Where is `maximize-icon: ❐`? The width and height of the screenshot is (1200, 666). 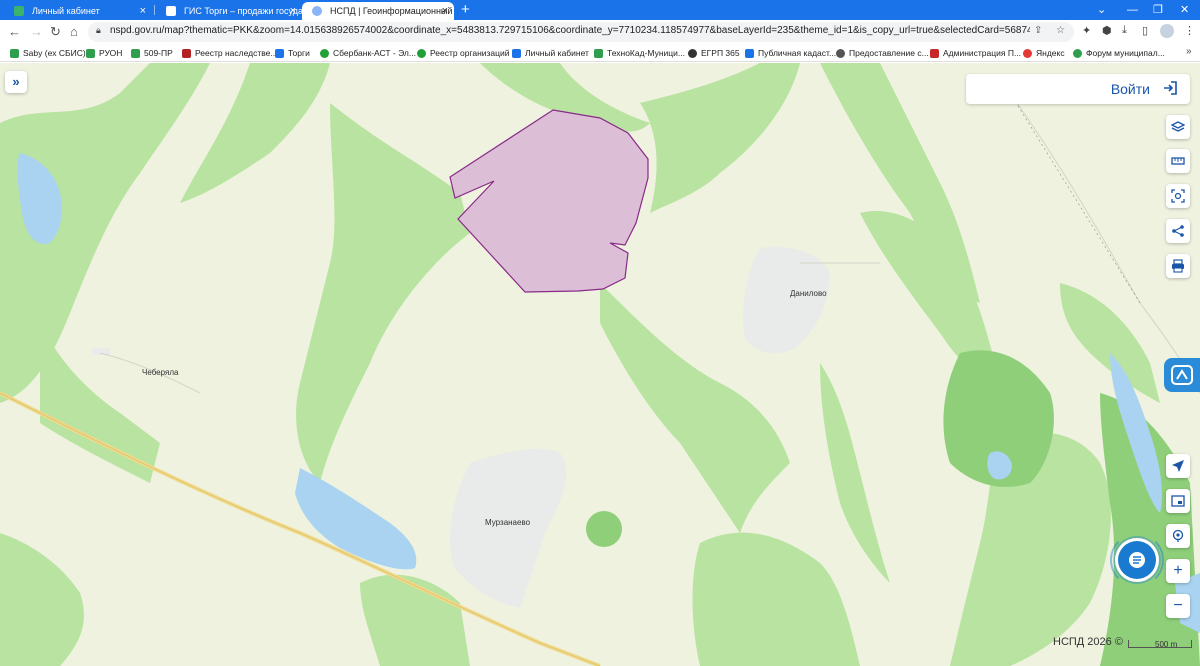
maximize-icon: ❐ is located at coordinates (1158, 10).